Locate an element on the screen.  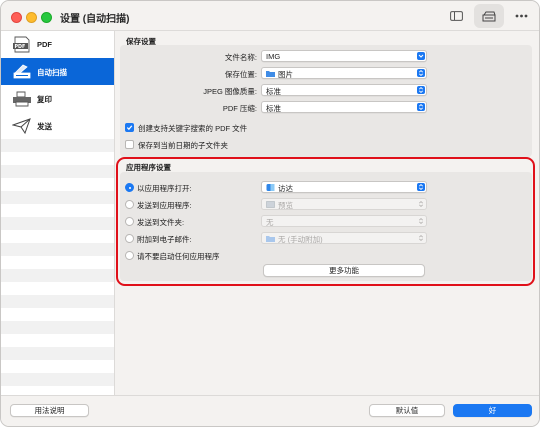
ok-button: 好 is located at coordinates (492, 410).